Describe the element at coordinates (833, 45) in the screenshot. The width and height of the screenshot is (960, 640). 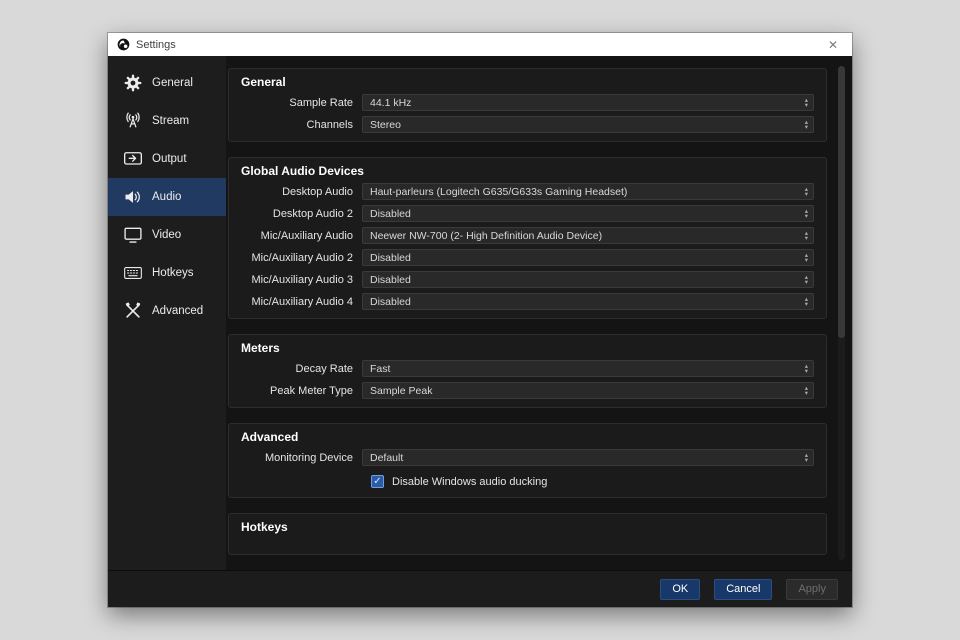
I see `close-button: ✕` at that location.